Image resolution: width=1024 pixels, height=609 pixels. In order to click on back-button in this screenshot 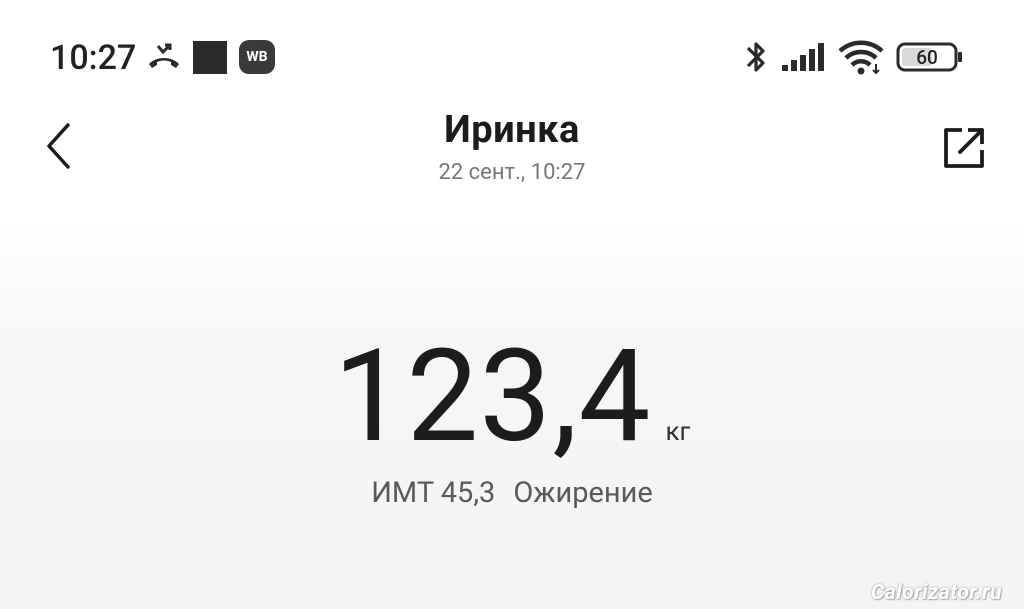, I will do `click(58, 146)`.